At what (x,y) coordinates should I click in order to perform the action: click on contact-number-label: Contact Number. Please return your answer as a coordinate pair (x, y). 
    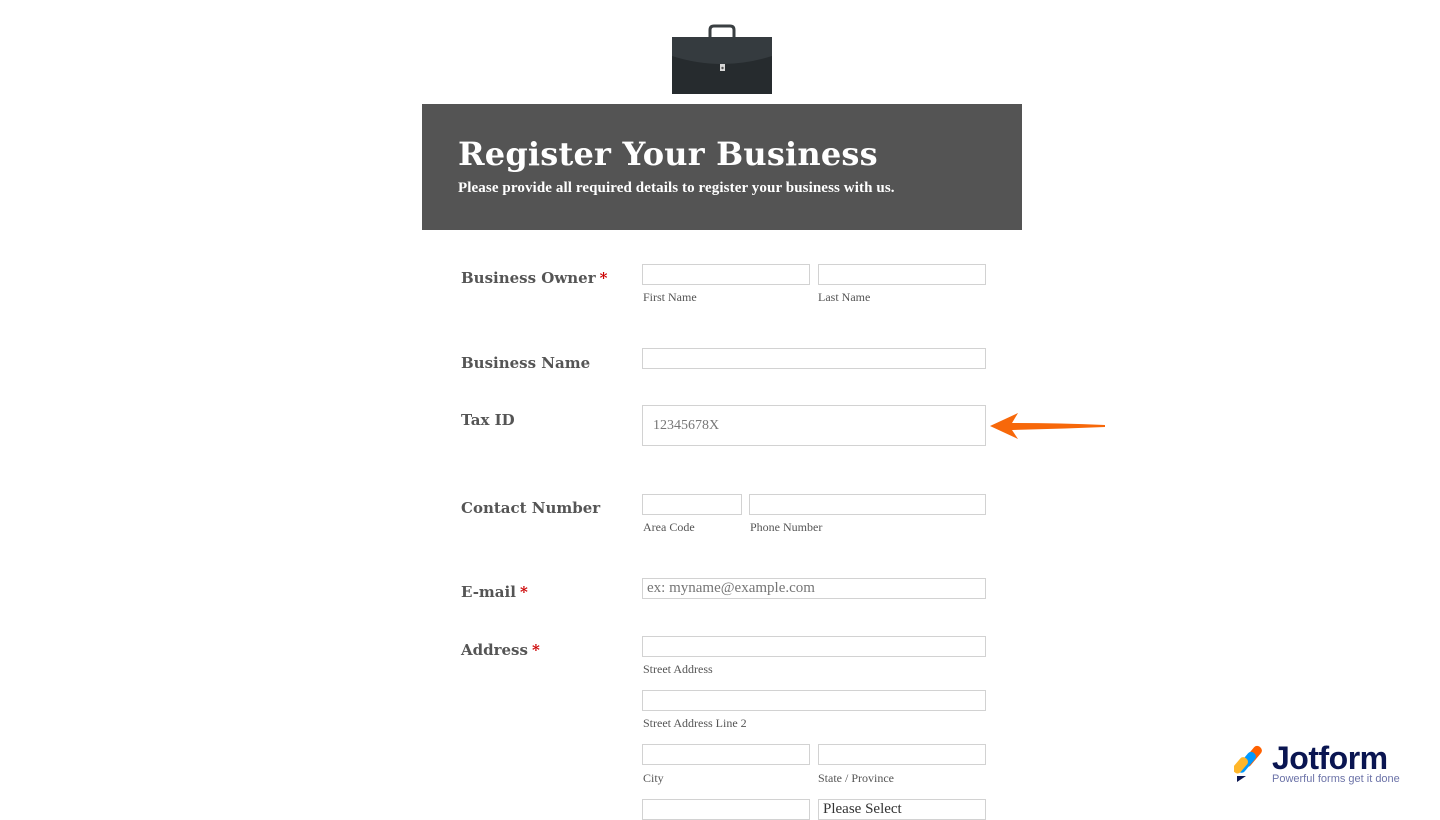
    Looking at the image, I should click on (531, 508).